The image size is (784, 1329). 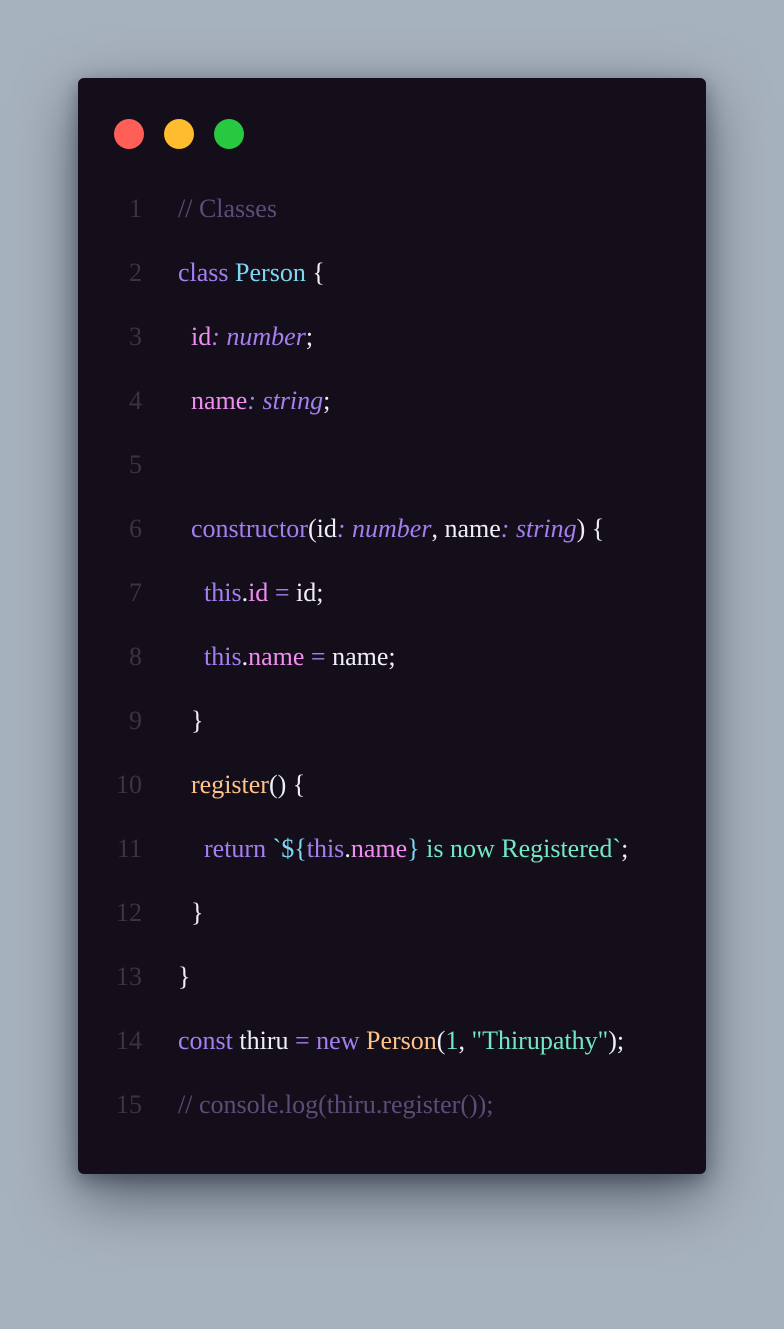 I want to click on keyword: class, so click(x=203, y=272).